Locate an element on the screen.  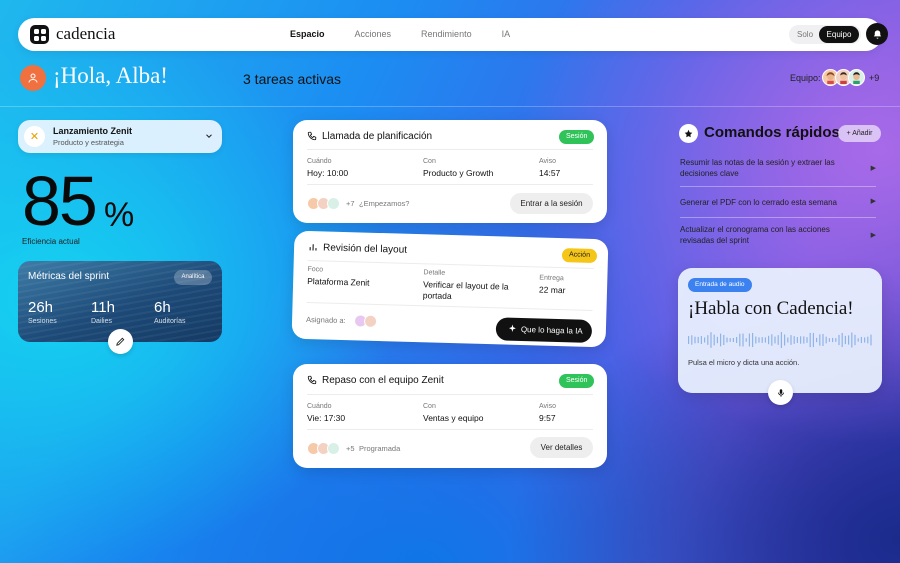
nav-tab-ia: IA is located at coordinates (506, 34).